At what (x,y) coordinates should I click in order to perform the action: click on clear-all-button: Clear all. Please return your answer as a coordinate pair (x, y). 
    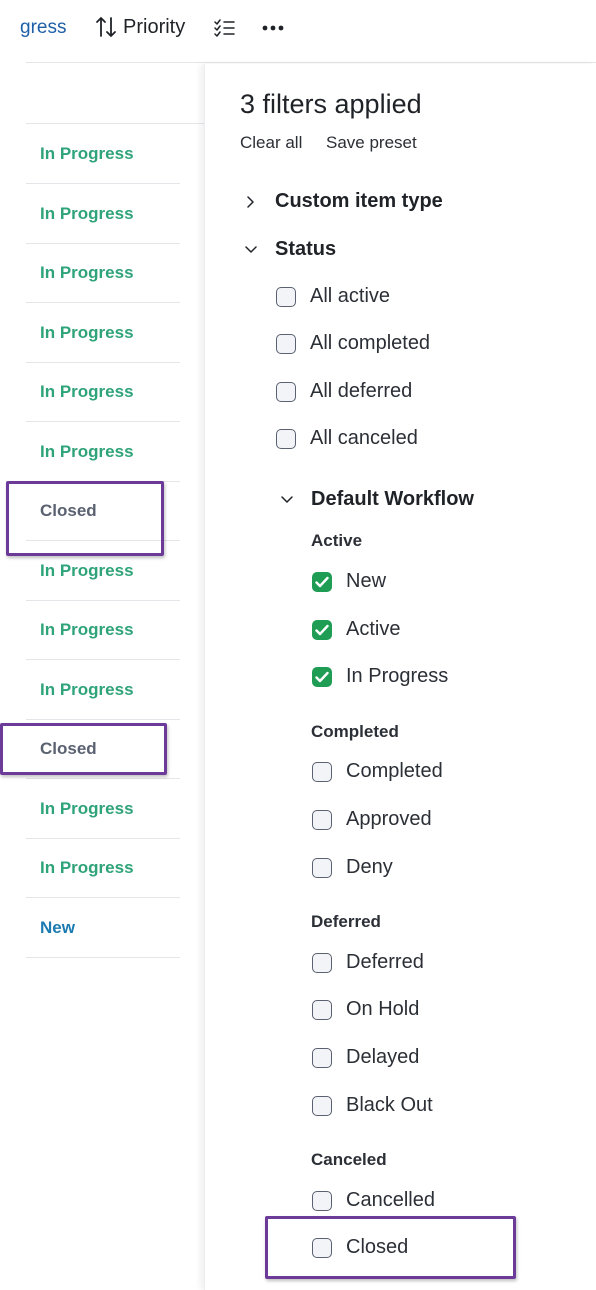
    Looking at the image, I should click on (271, 143).